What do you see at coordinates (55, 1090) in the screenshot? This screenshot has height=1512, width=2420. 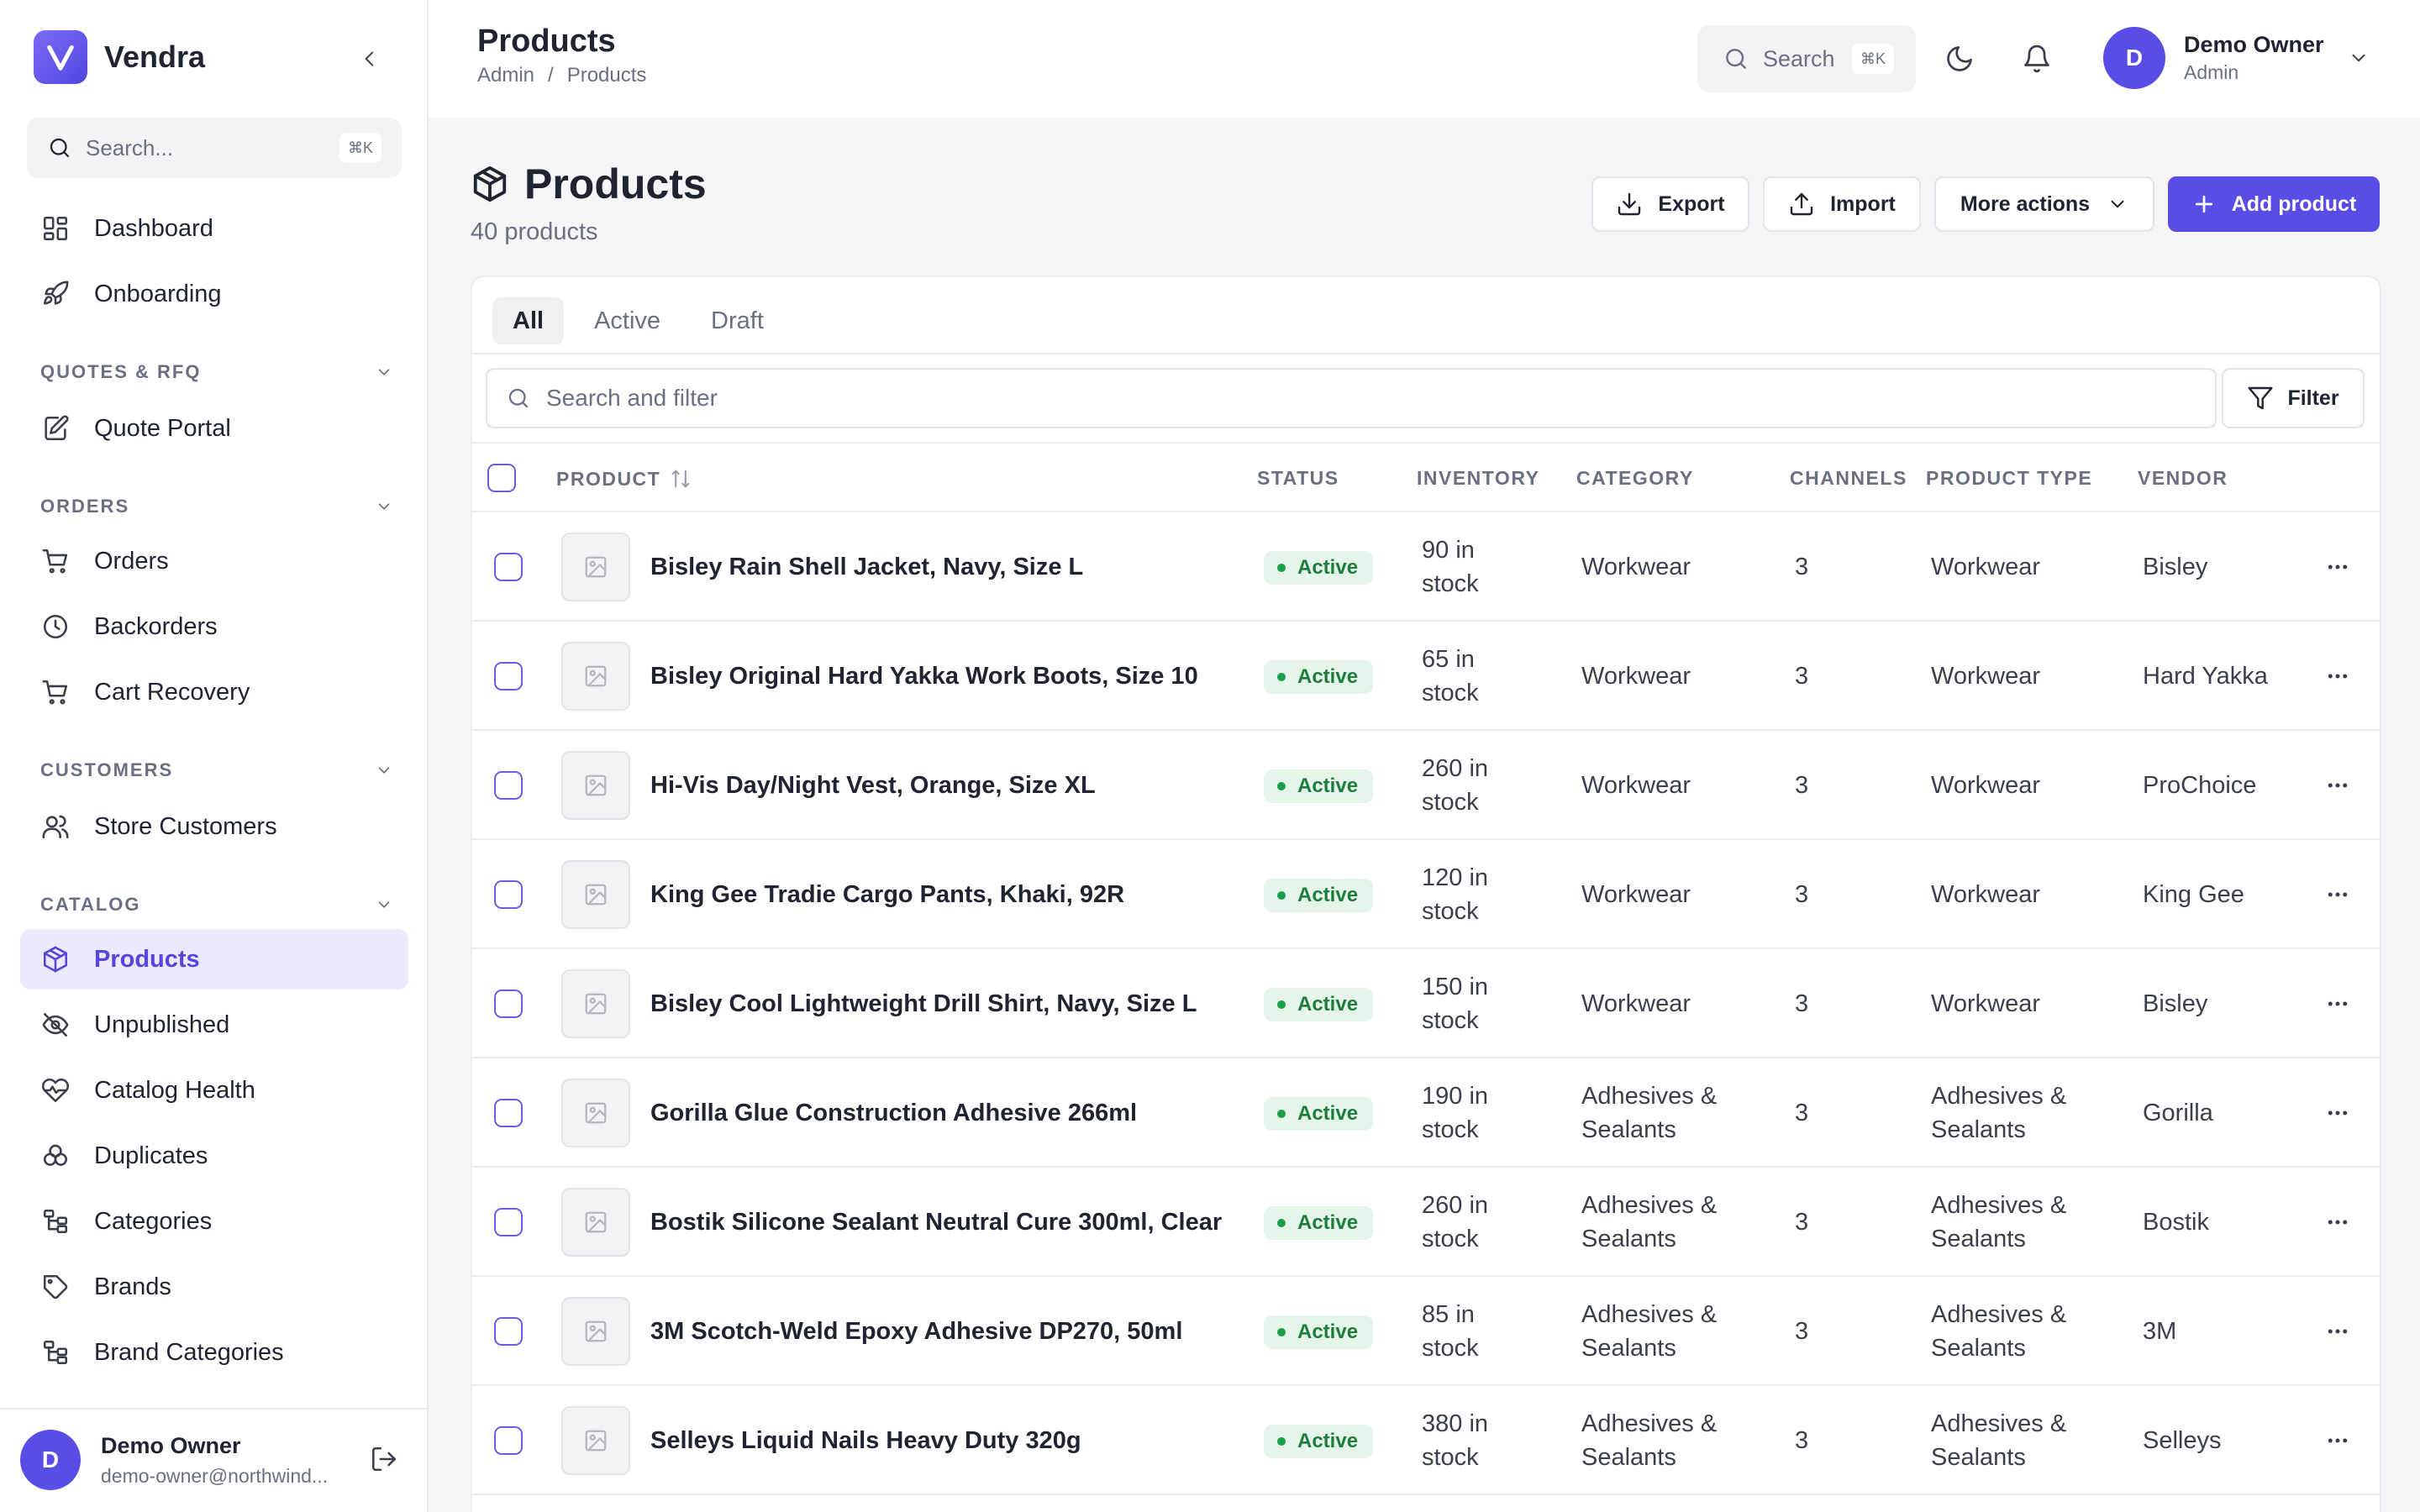 I see `heart-pulse-icon` at bounding box center [55, 1090].